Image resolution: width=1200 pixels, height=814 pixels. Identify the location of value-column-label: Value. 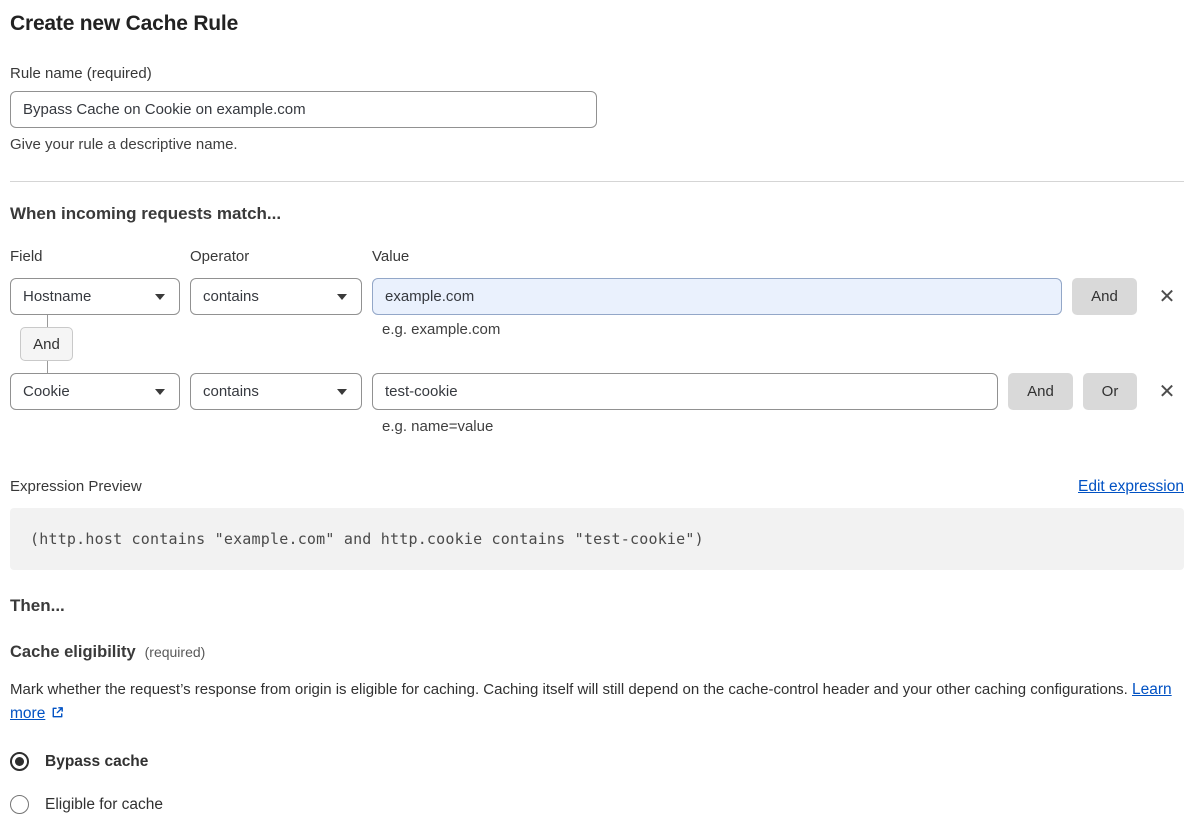
(391, 256).